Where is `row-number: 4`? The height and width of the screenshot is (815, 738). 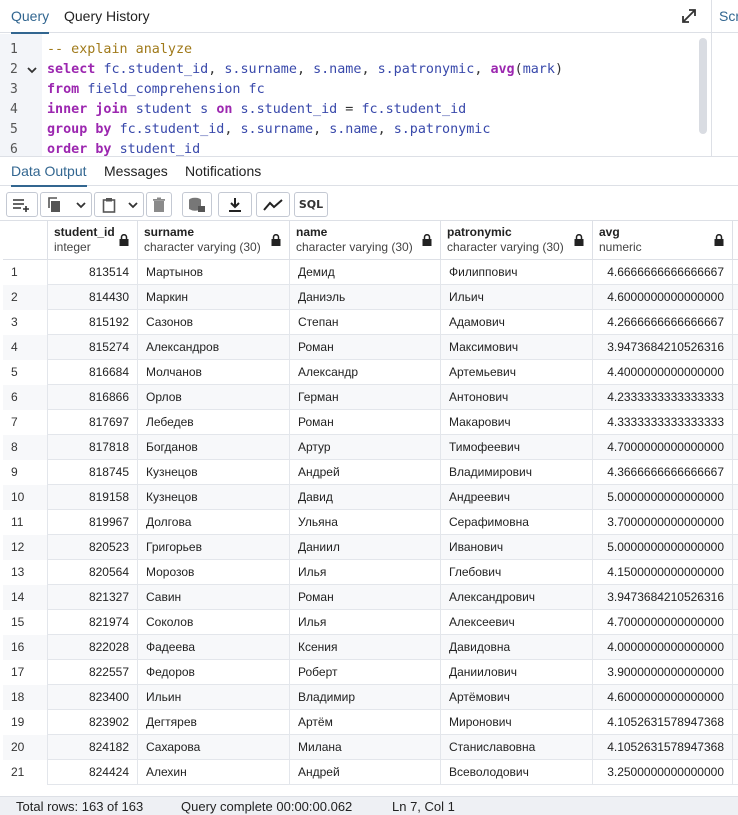 row-number: 4 is located at coordinates (25, 347).